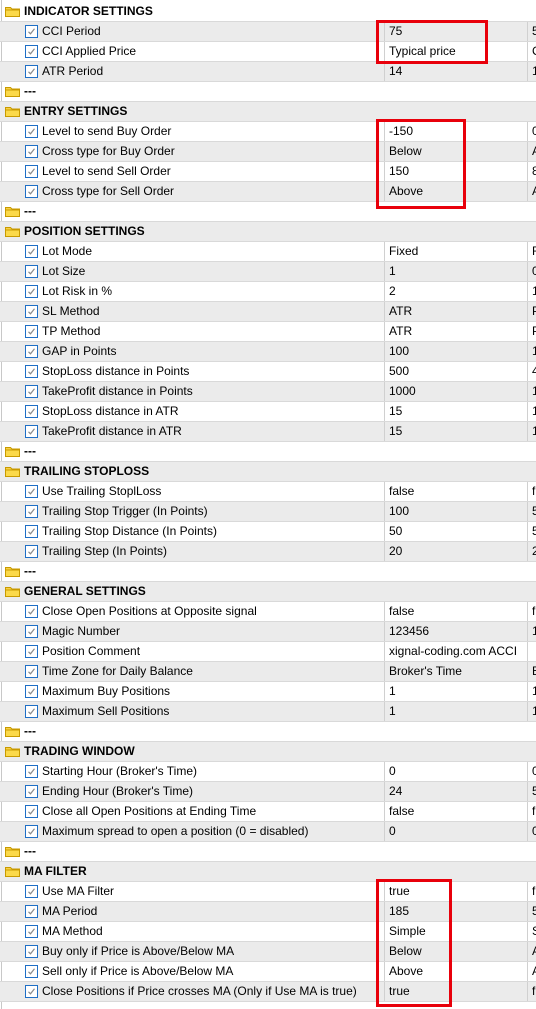  I want to click on param-row: Lot Mode FixedF, so click(268, 252).